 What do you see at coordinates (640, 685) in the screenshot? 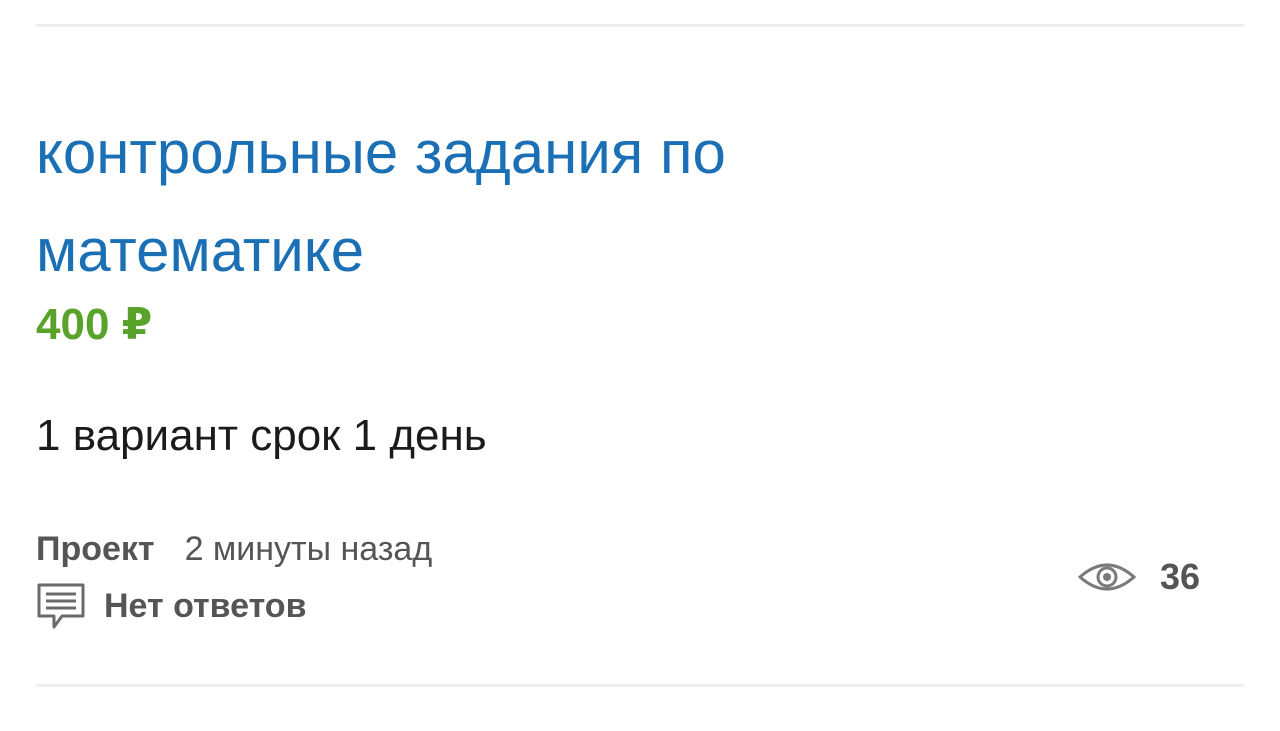
I see `bottom-divider` at bounding box center [640, 685].